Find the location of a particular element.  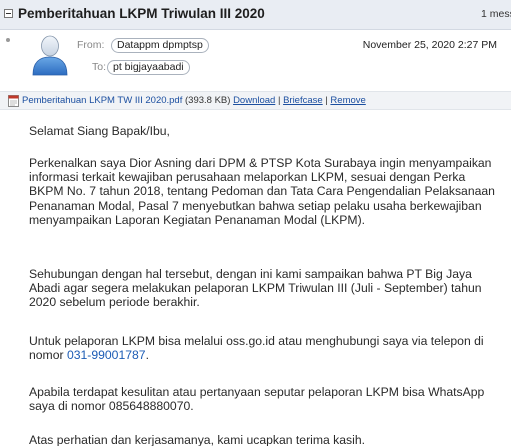

bullet-icon is located at coordinates (8, 40).